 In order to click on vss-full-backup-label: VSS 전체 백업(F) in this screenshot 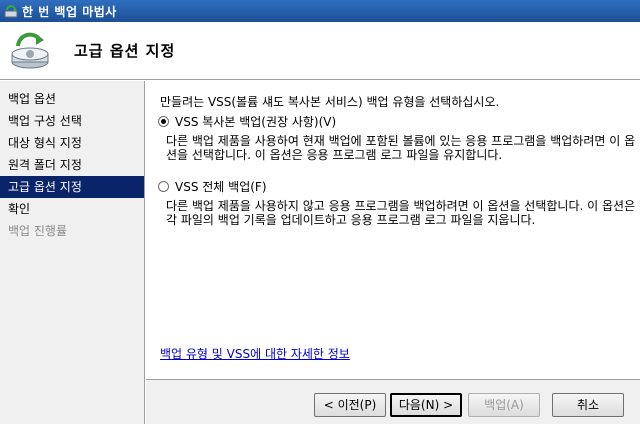, I will do `click(221, 186)`.